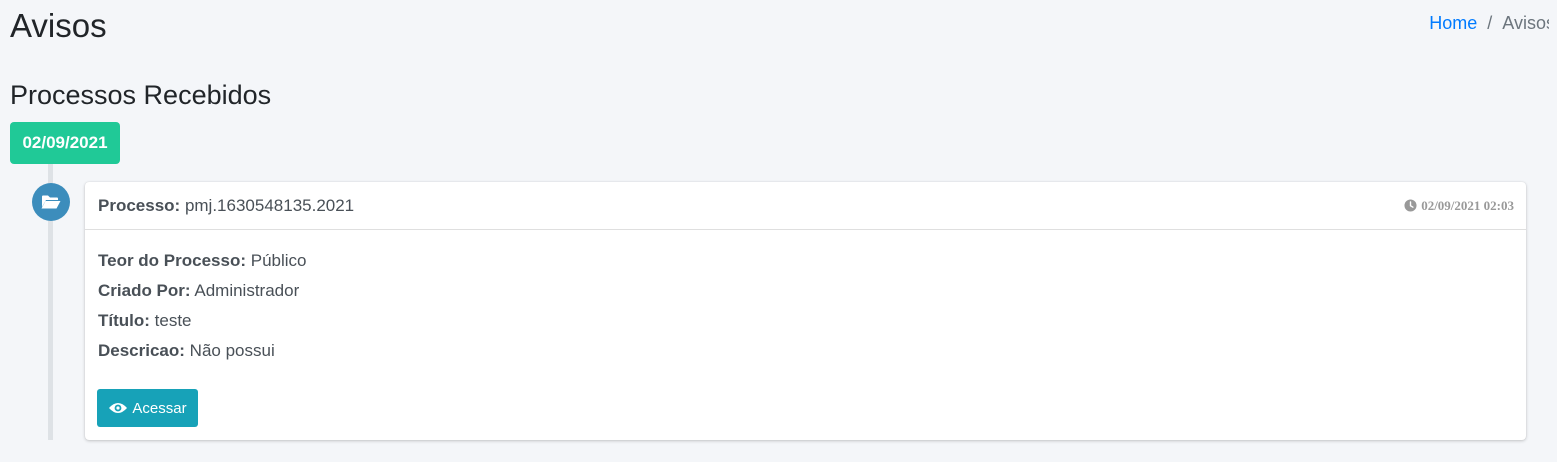  I want to click on field-titulo: Título: teste, so click(805, 321).